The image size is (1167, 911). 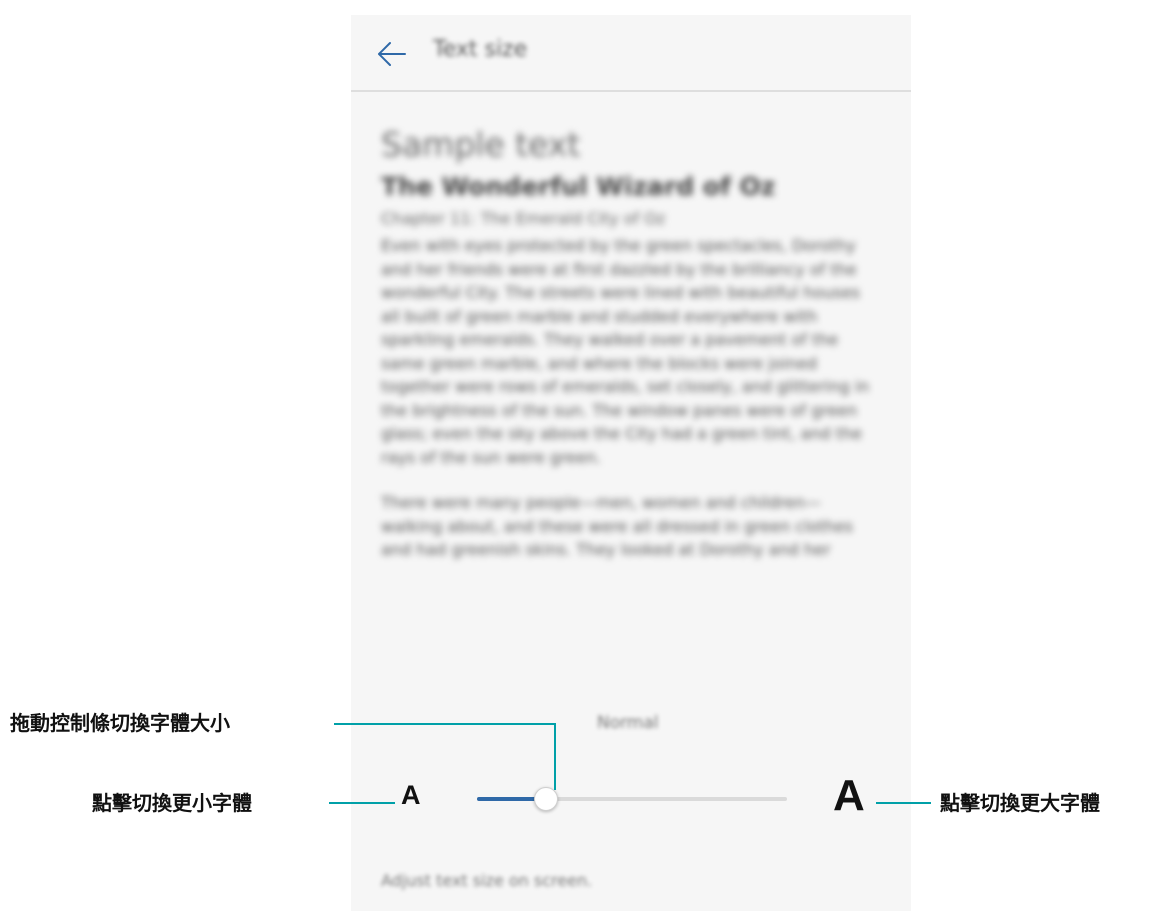 What do you see at coordinates (628, 723) in the screenshot?
I see `current-size-label: Normal` at bounding box center [628, 723].